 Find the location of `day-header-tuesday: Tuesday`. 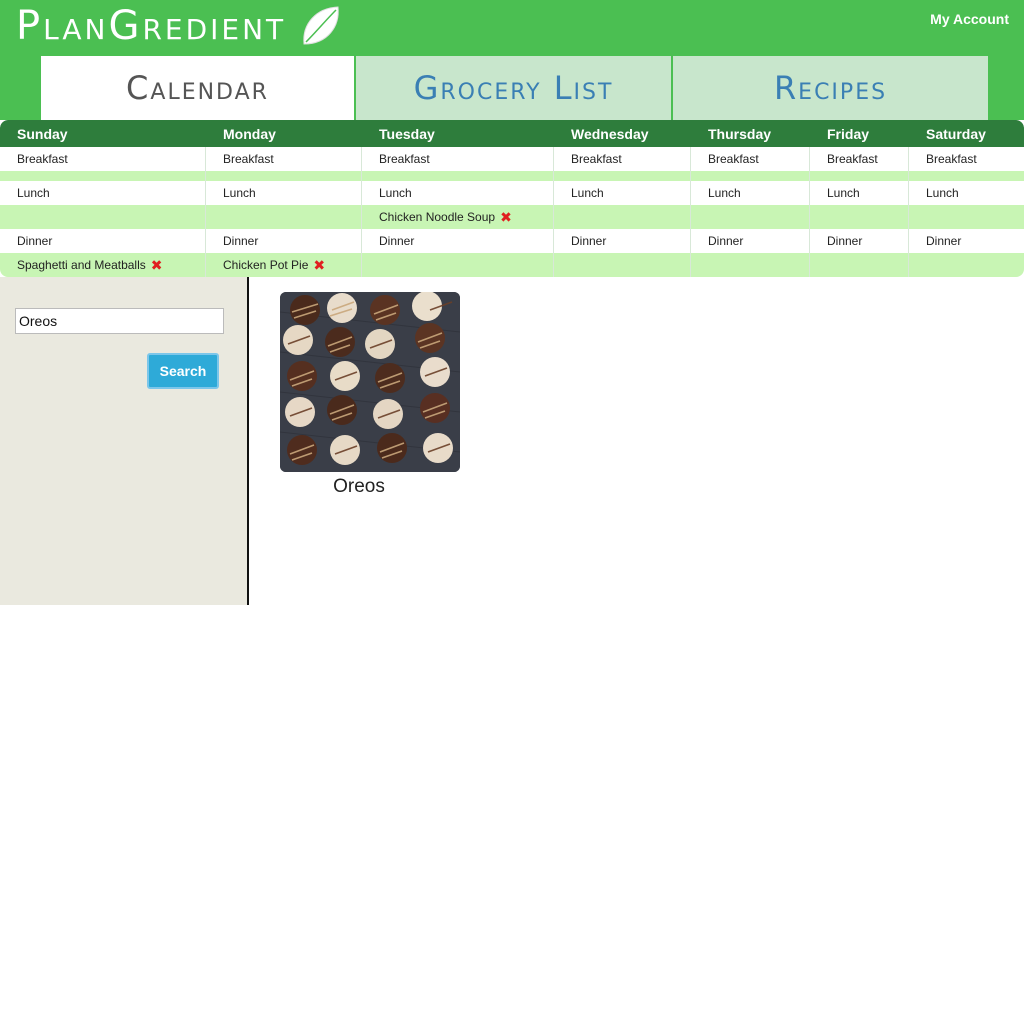

day-header-tuesday: Tuesday is located at coordinates (407, 133).